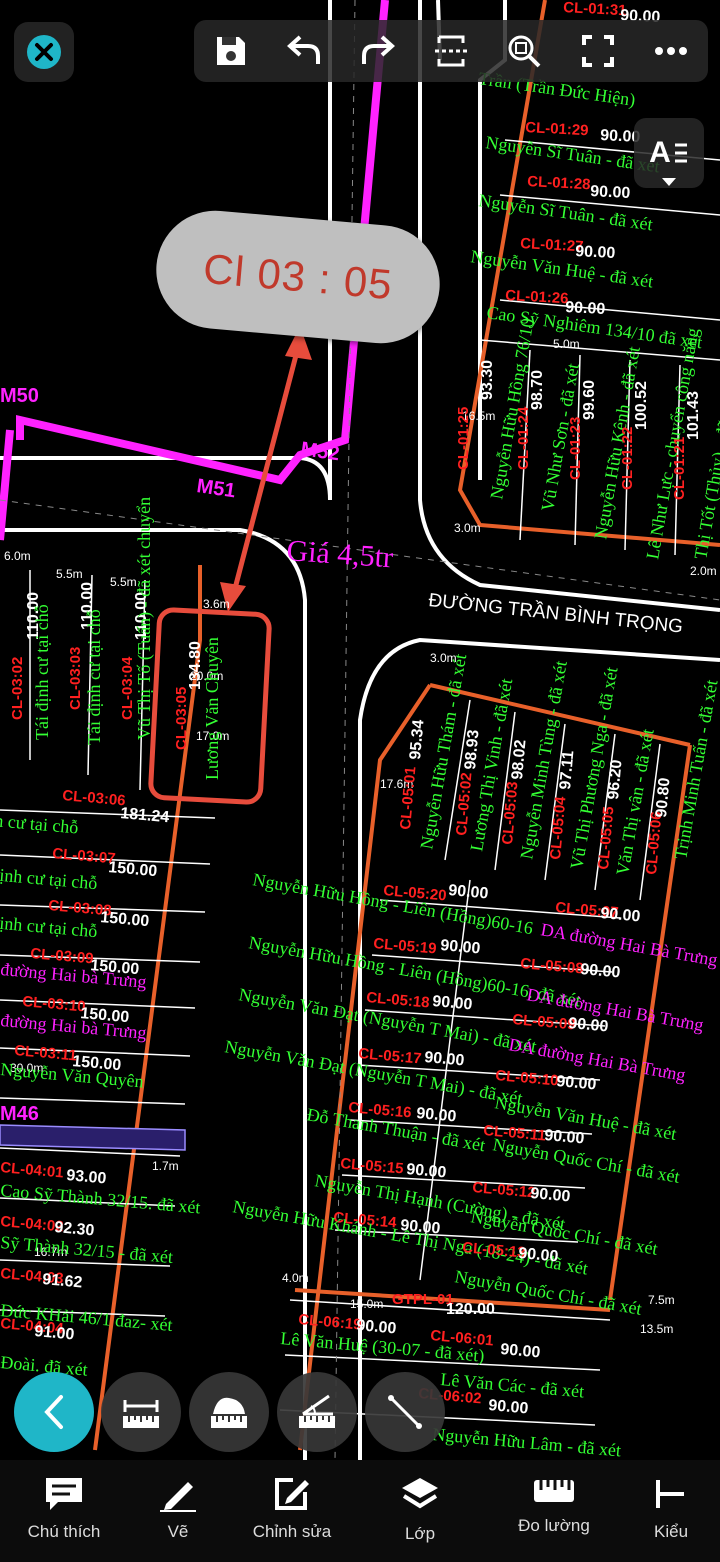 This screenshot has width=720, height=1562. Describe the element at coordinates (567, 770) in the screenshot. I see `lot-area: 97.11` at that location.